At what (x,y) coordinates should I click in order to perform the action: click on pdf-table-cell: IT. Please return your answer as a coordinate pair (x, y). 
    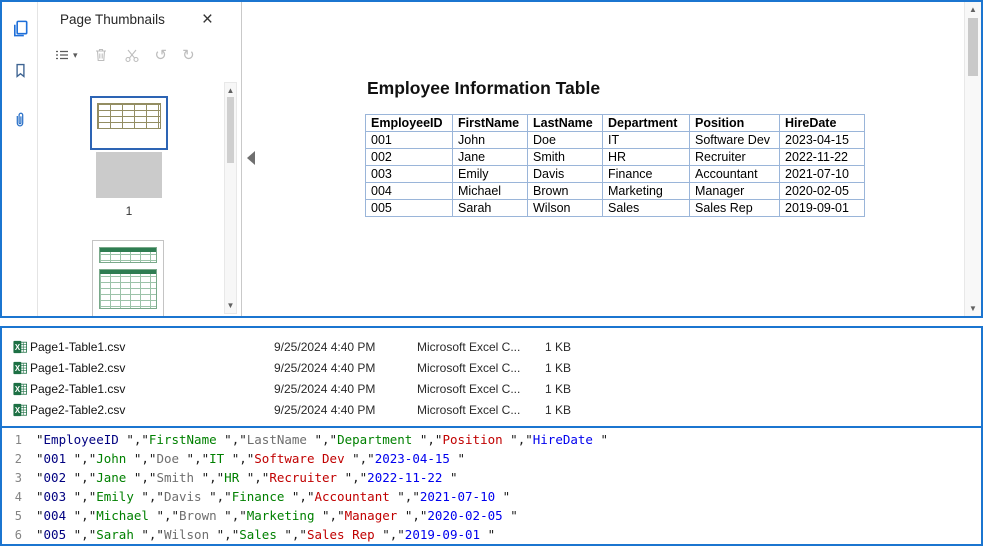
    Looking at the image, I should click on (646, 140).